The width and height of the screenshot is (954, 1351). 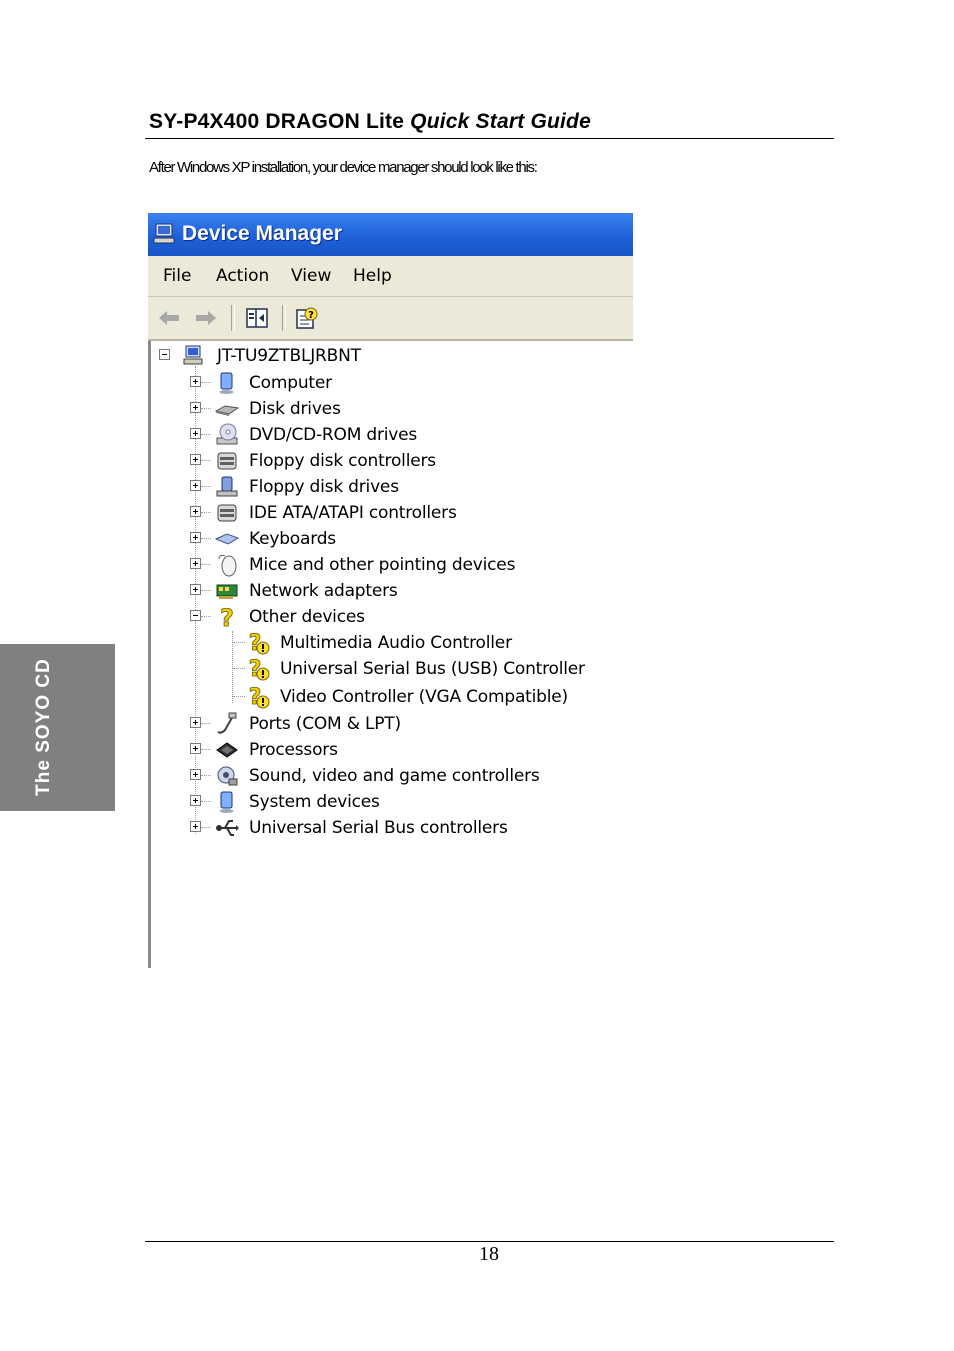 What do you see at coordinates (500, 121) in the screenshot?
I see `guide-name: Quick Start Guide` at bounding box center [500, 121].